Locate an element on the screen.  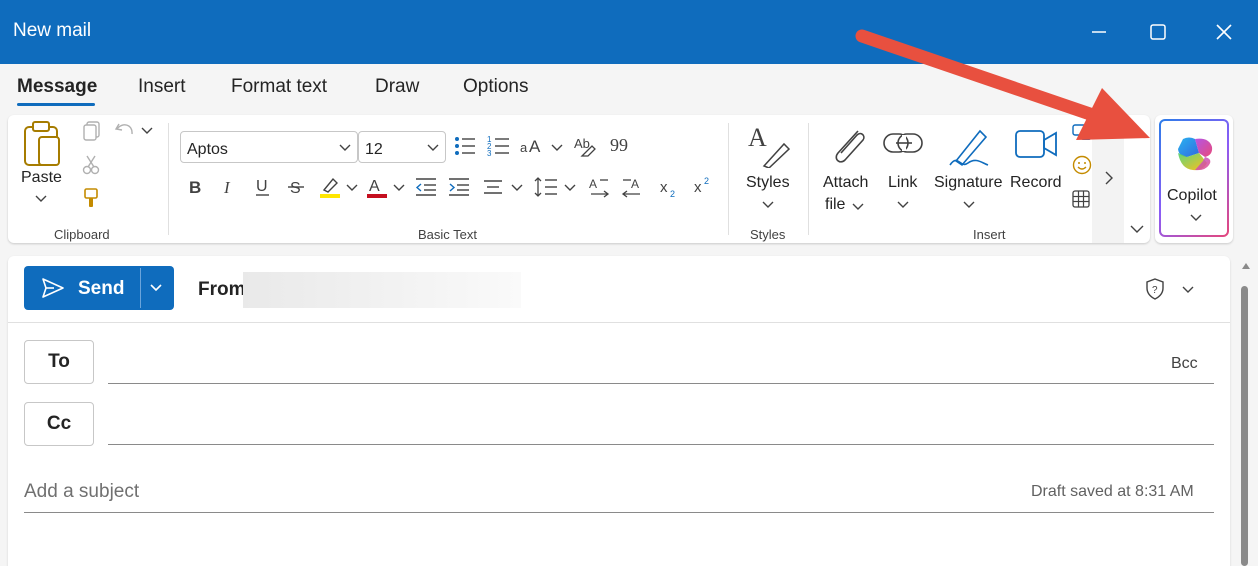
svg-text: S is located at coordinates (295, 188).